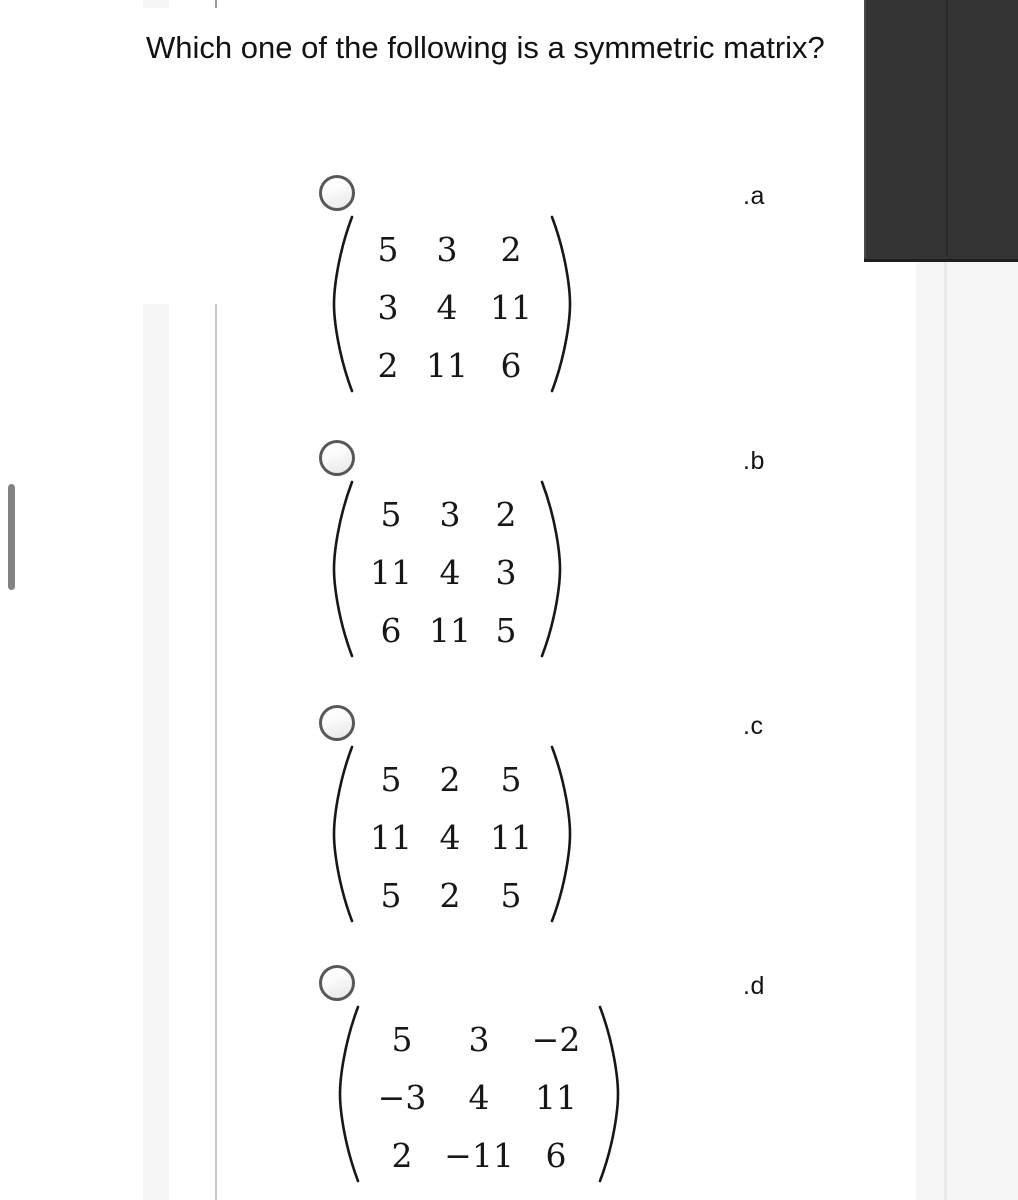 The height and width of the screenshot is (1200, 1018). Describe the element at coordinates (479, 1155) in the screenshot. I see `matrix-cell: −11` at that location.